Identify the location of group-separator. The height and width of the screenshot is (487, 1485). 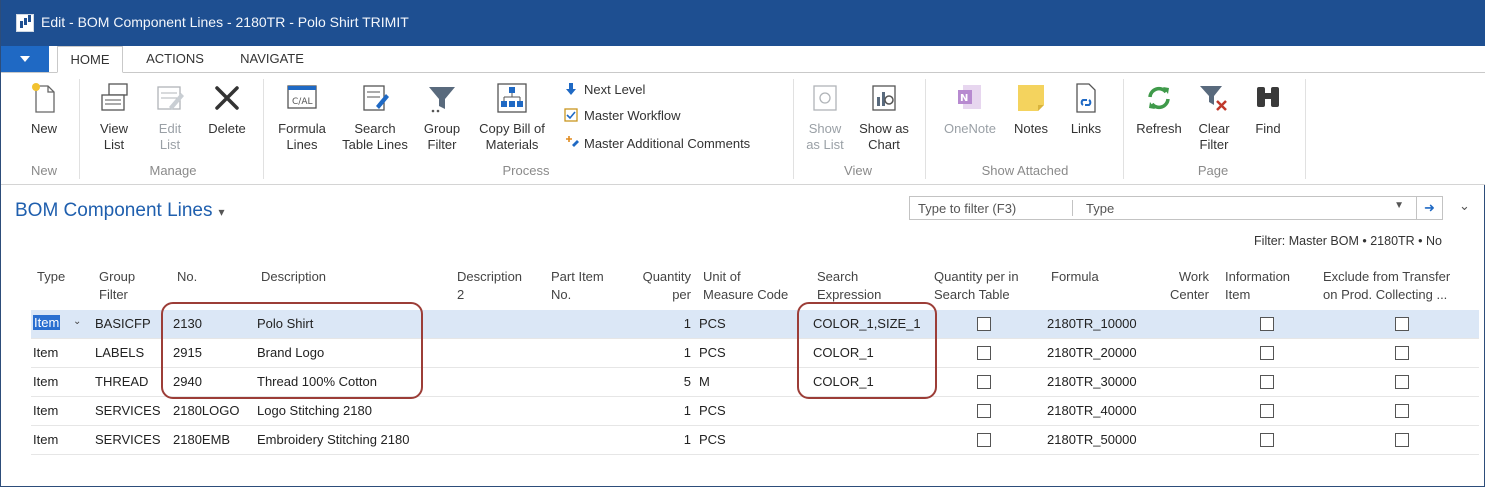
(793, 129).